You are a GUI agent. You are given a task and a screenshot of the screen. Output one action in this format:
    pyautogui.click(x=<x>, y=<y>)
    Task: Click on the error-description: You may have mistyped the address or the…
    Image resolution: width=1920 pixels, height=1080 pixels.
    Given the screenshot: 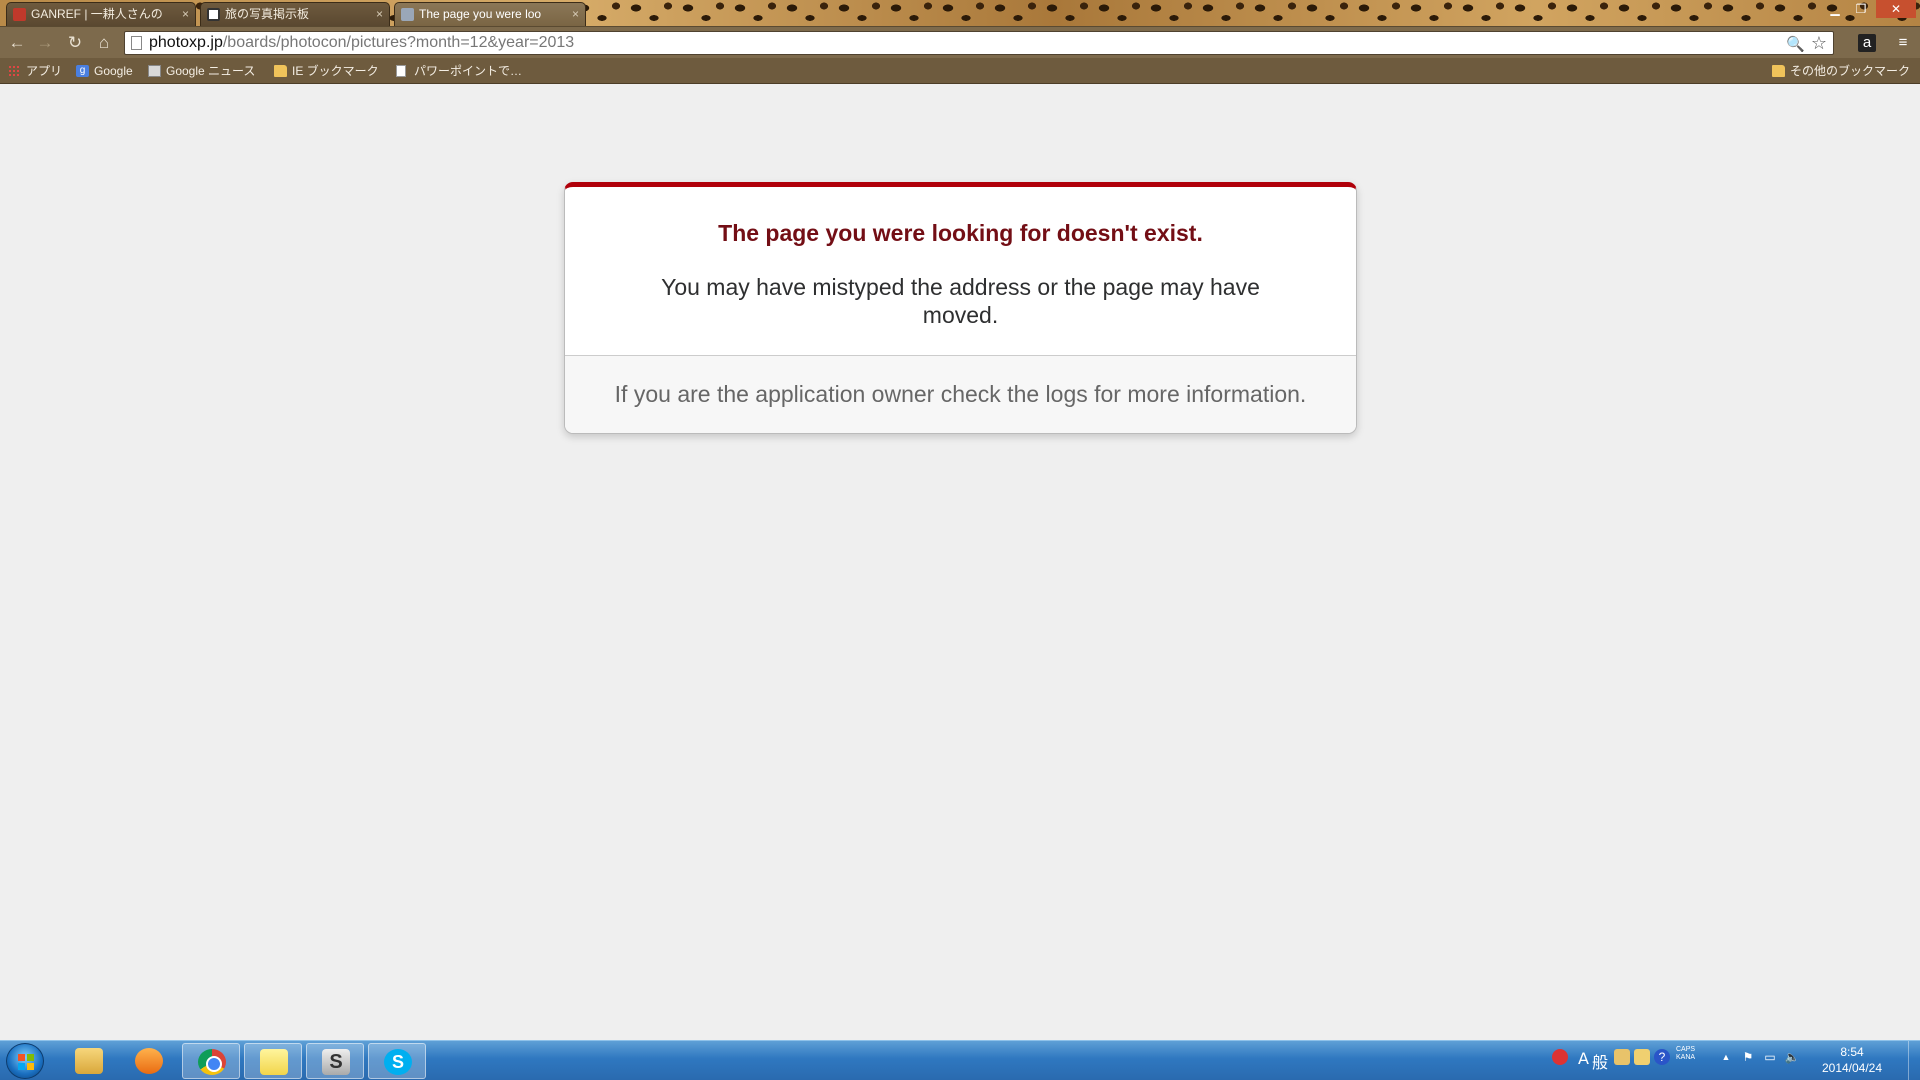 What is the action you would take?
    pyautogui.click(x=960, y=301)
    